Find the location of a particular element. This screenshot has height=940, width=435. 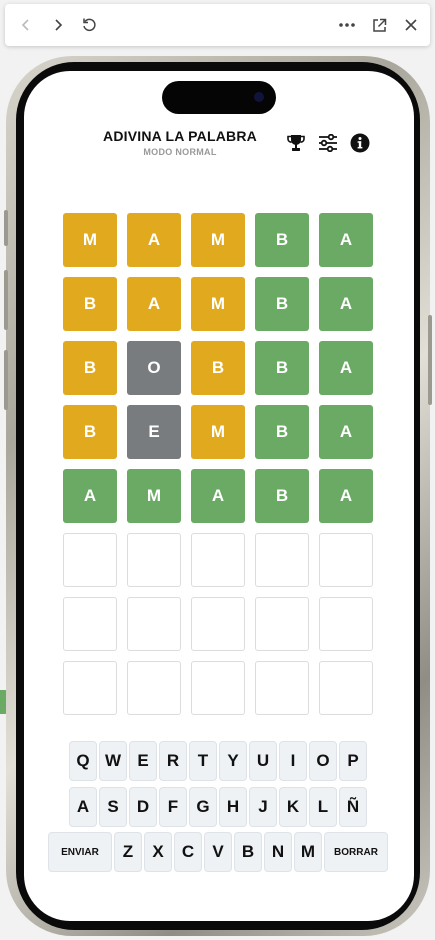

key-letter: W is located at coordinates (113, 761).